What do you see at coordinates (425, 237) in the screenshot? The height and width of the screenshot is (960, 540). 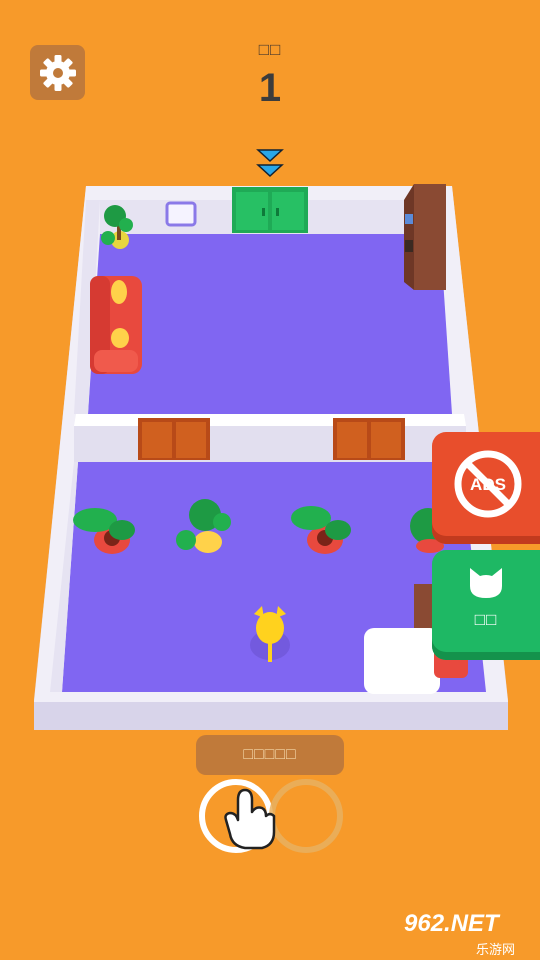 I see `bookshelf` at bounding box center [425, 237].